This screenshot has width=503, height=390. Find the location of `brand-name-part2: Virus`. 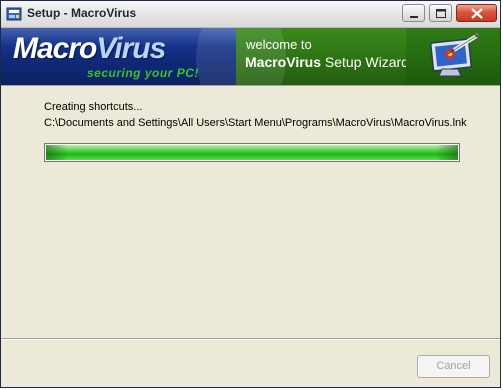

brand-name-part2: Virus is located at coordinates (131, 48).